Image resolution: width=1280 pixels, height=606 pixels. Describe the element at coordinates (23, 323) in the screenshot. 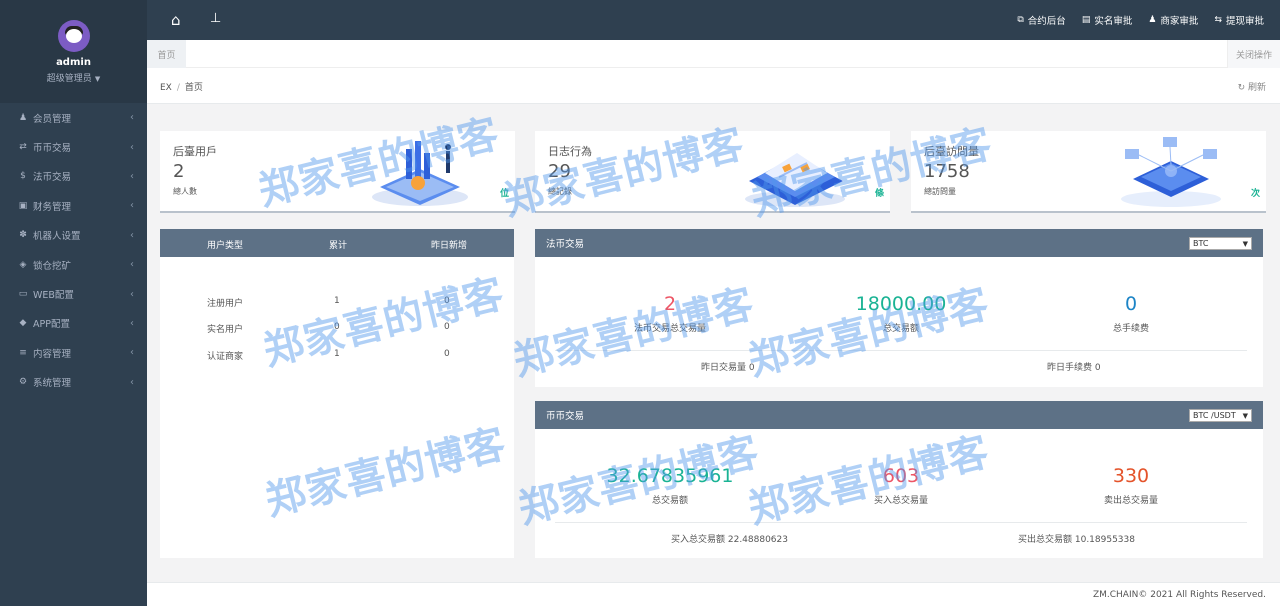

I see `android-icon: ◆` at that location.